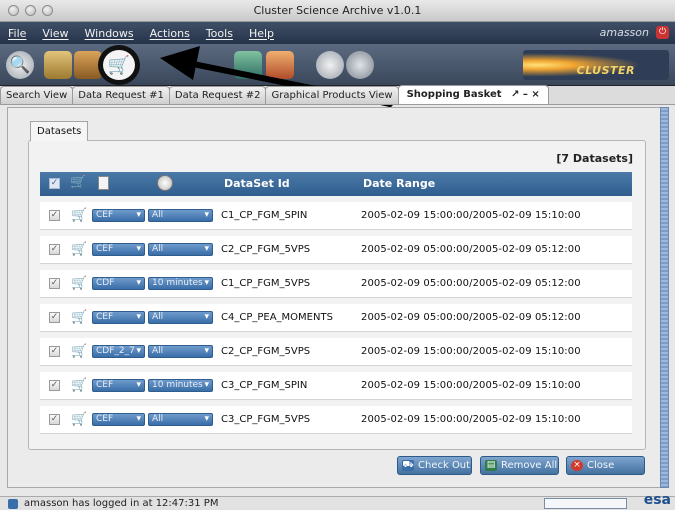 The height and width of the screenshot is (510, 675). What do you see at coordinates (47, 10) in the screenshot?
I see `zoom-window-icon` at bounding box center [47, 10].